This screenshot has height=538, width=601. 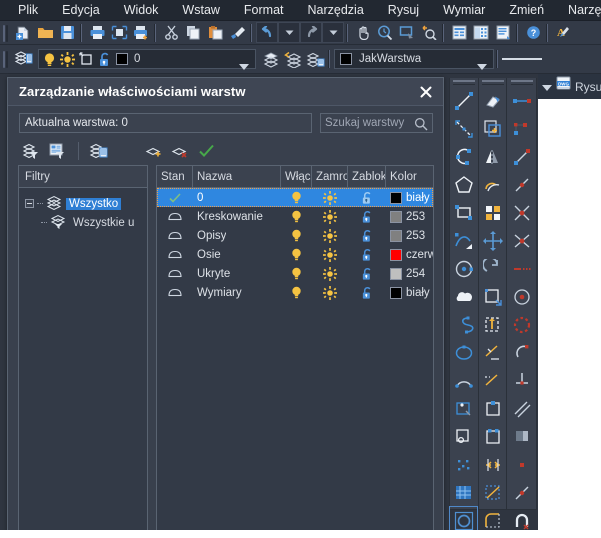 What do you see at coordinates (207, 151) in the screenshot?
I see `set-current-button` at bounding box center [207, 151].